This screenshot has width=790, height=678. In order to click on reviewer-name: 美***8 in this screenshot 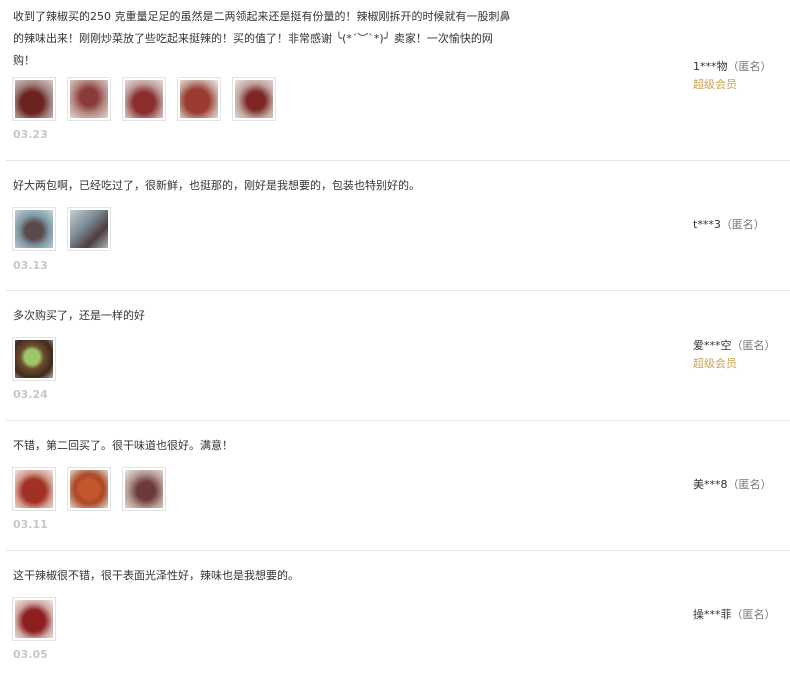, I will do `click(710, 484)`.